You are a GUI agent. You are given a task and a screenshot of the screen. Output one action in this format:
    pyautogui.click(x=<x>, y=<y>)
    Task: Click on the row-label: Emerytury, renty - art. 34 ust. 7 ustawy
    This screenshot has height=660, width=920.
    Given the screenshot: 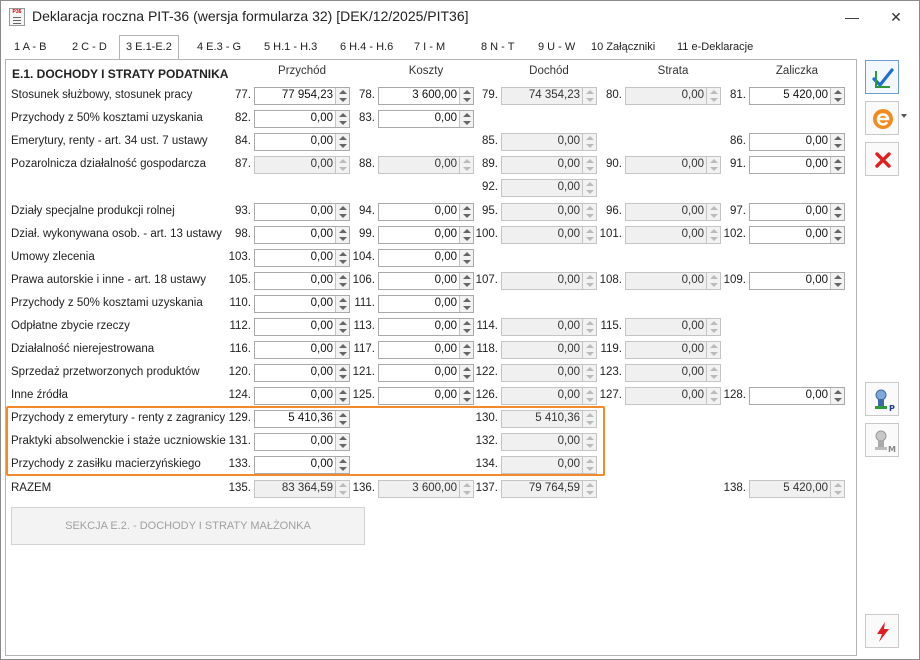 What is the action you would take?
    pyautogui.click(x=109, y=141)
    